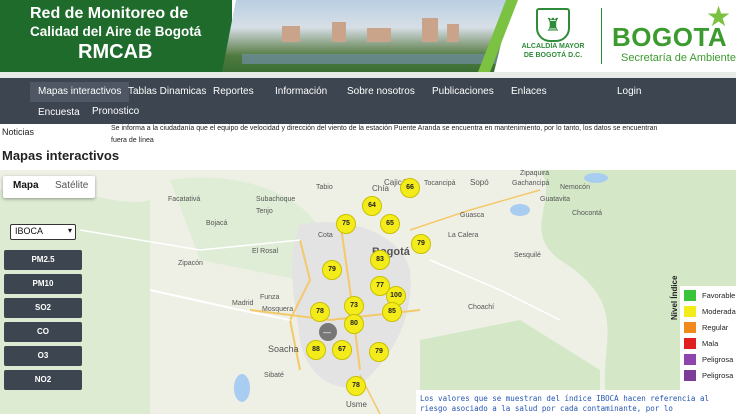  What do you see at coordinates (270, 297) in the screenshot?
I see `map-place-label: Funza` at bounding box center [270, 297].